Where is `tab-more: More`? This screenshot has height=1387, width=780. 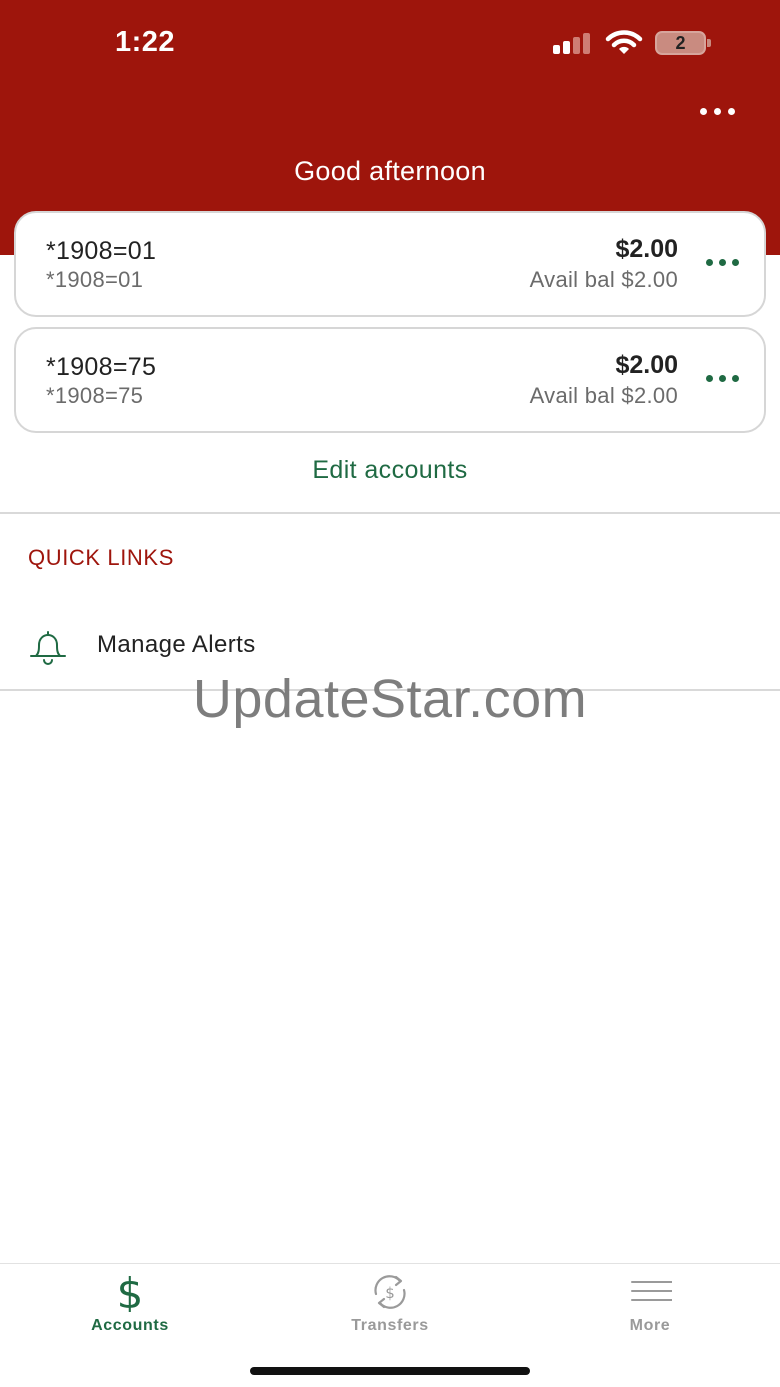 tab-more: More is located at coordinates (650, 1309).